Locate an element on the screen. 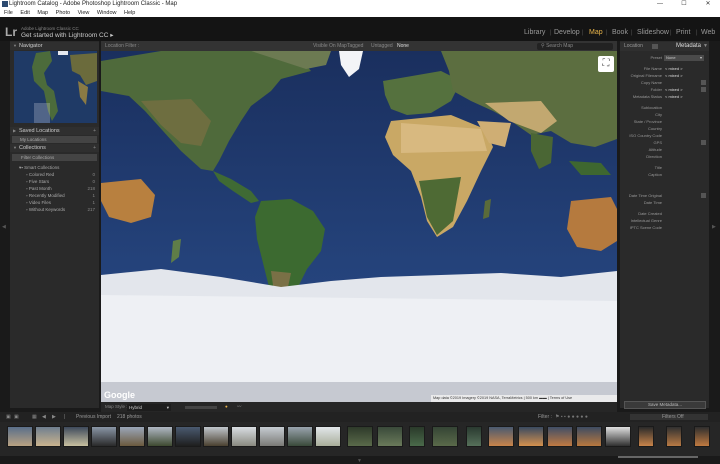 The image size is (720, 464). date-edit-icon is located at coordinates (703, 195).